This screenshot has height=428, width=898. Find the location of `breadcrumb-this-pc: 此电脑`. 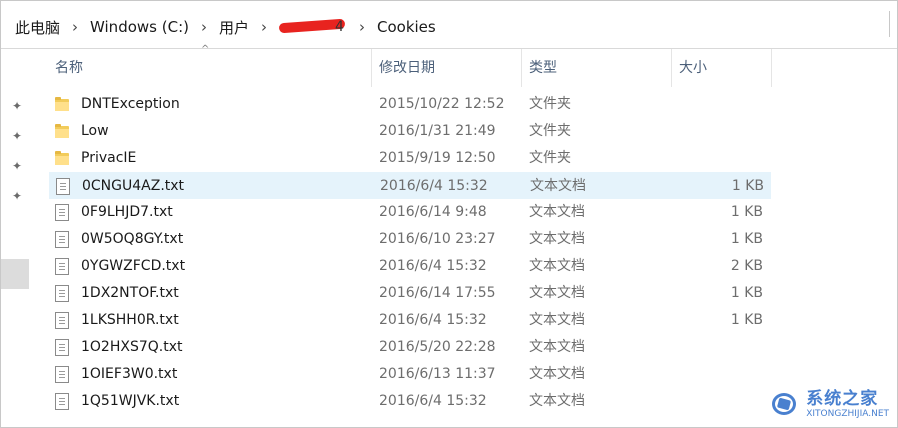

breadcrumb-this-pc: 此电脑 is located at coordinates (37, 27).